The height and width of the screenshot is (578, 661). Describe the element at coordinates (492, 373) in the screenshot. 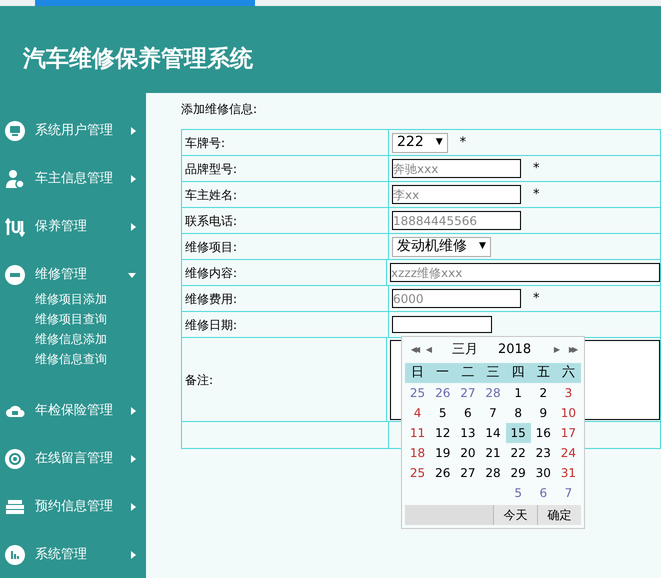

I see `weekday-label: 三` at that location.